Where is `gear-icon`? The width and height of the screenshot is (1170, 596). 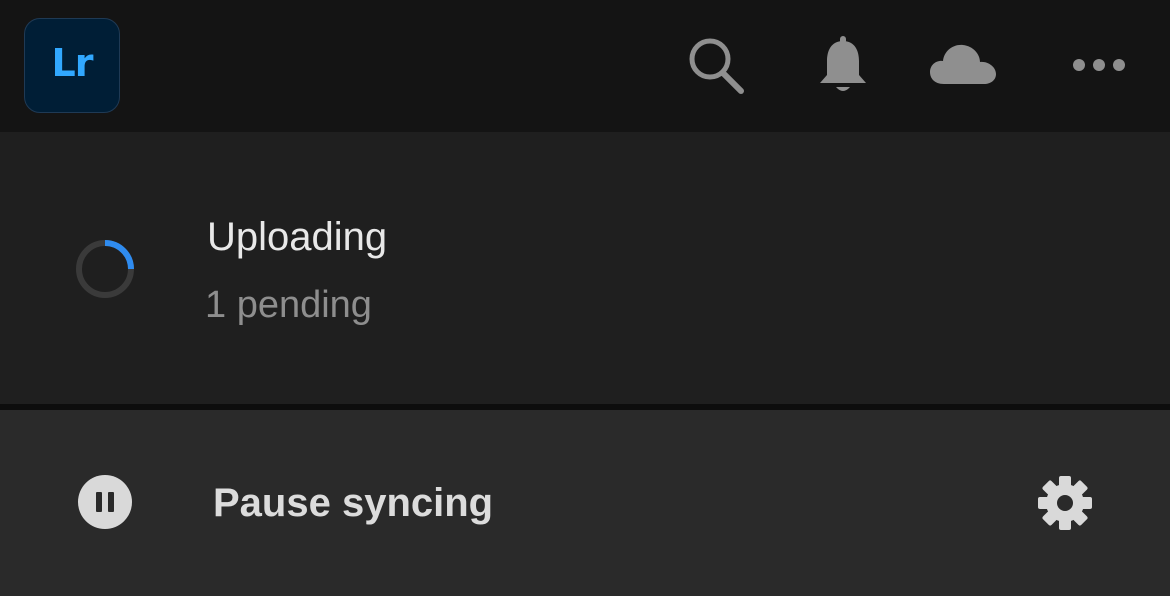
gear-icon is located at coordinates (1065, 503).